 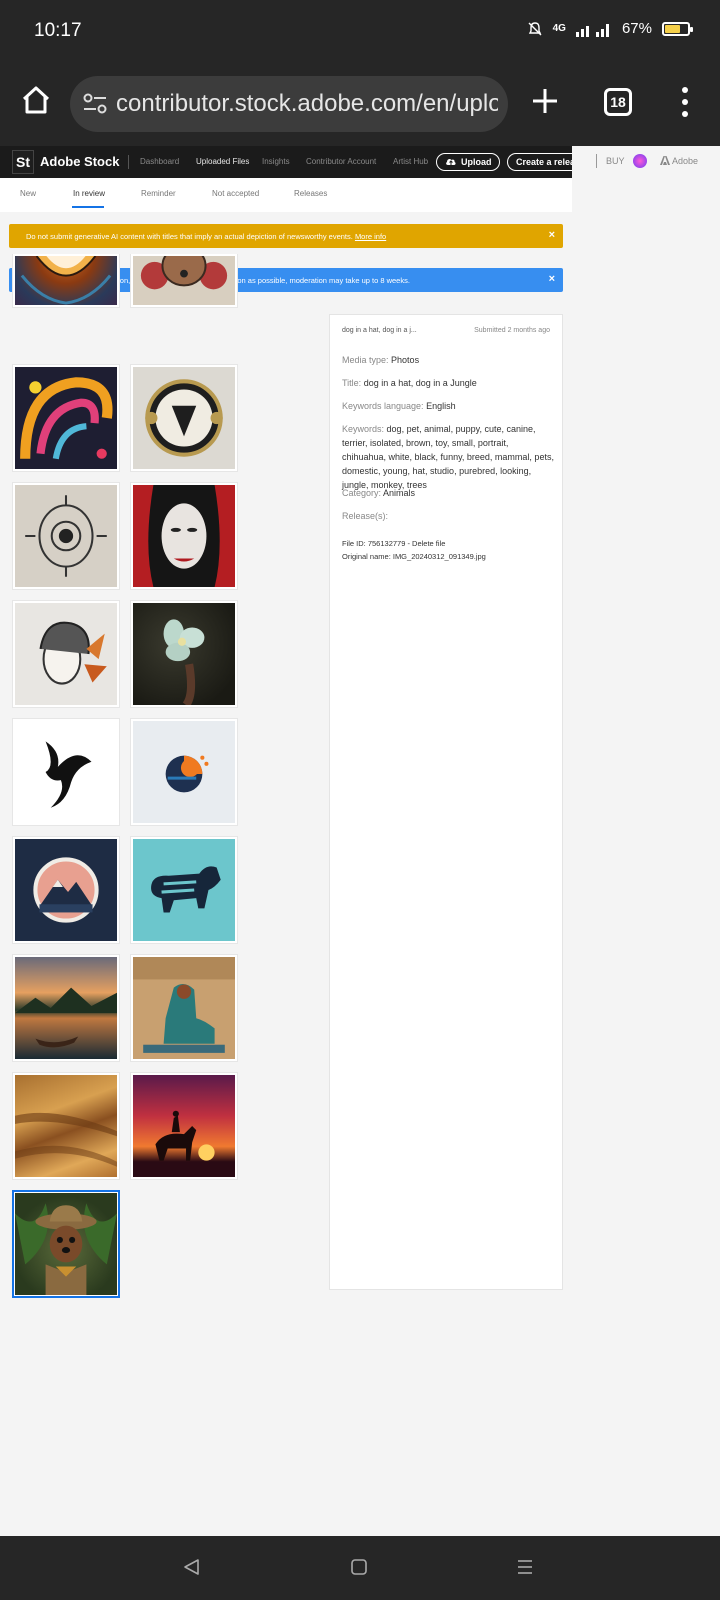 I want to click on thumbnail-dog-in-hat, so click(x=66, y=1244).